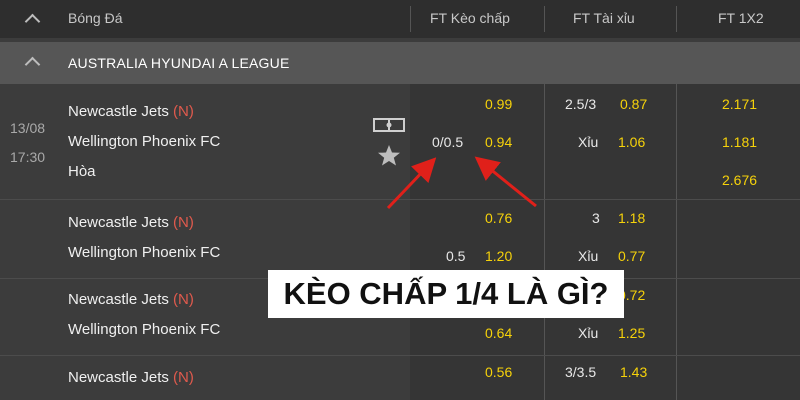  What do you see at coordinates (456, 256) in the screenshot?
I see `handicap-line: 0.5` at bounding box center [456, 256].